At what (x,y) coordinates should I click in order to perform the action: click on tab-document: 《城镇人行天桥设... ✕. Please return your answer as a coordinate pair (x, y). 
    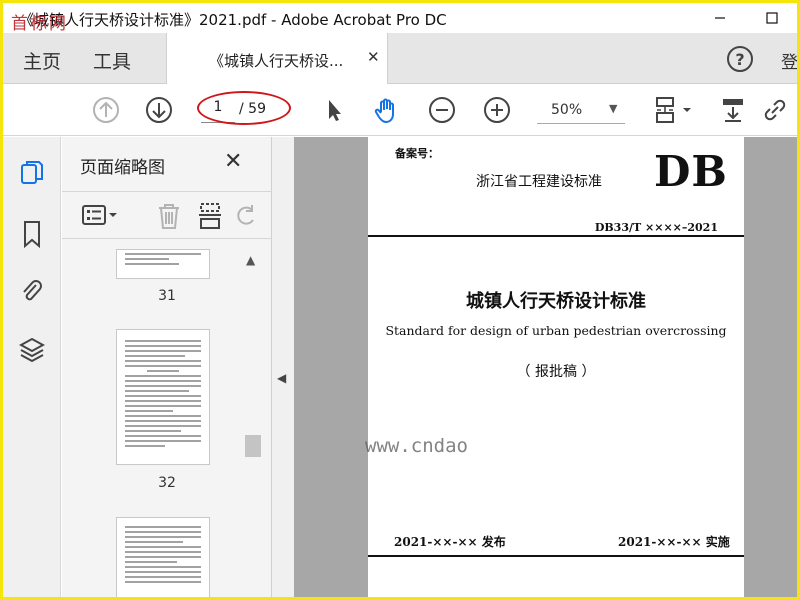
    Looking at the image, I should click on (277, 58).